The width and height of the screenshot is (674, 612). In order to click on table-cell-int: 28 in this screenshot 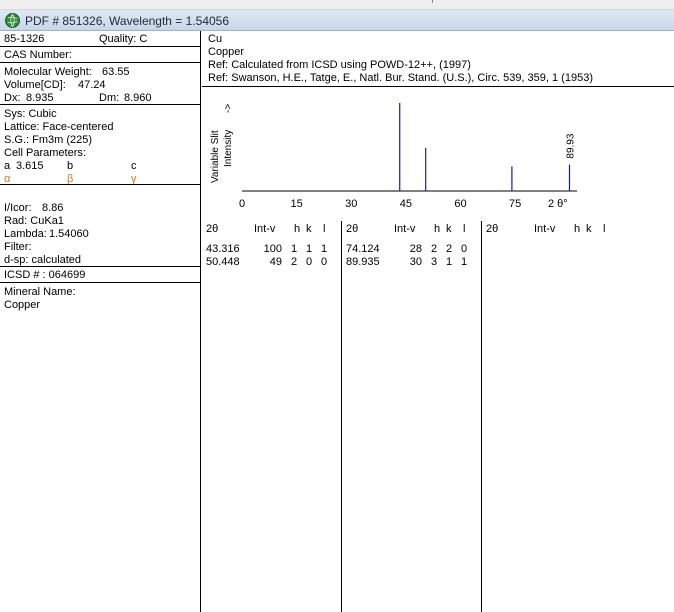, I will do `click(415, 249)`.